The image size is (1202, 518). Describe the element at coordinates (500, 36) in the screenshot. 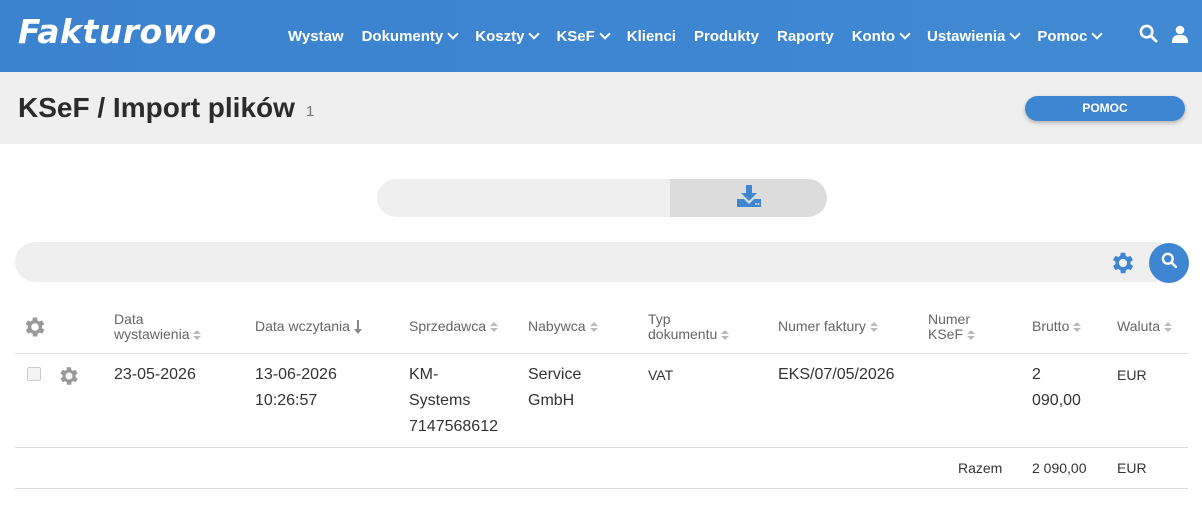

I see `nav-label: Koszty` at that location.